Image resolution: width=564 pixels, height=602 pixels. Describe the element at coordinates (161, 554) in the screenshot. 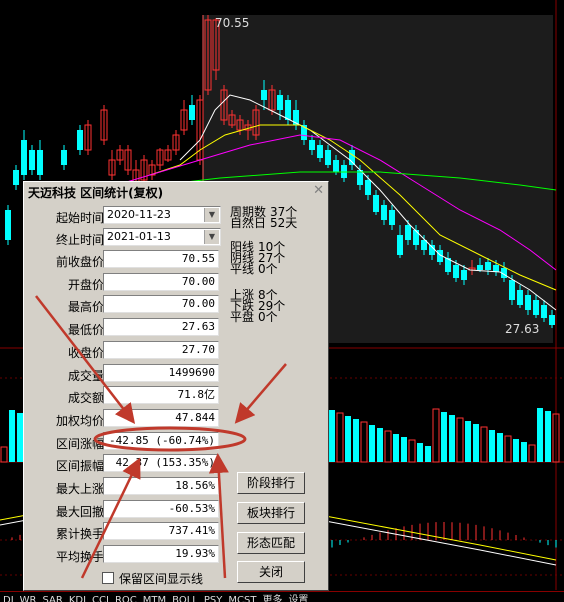

I see `stat-field-value: 19.93%` at that location.